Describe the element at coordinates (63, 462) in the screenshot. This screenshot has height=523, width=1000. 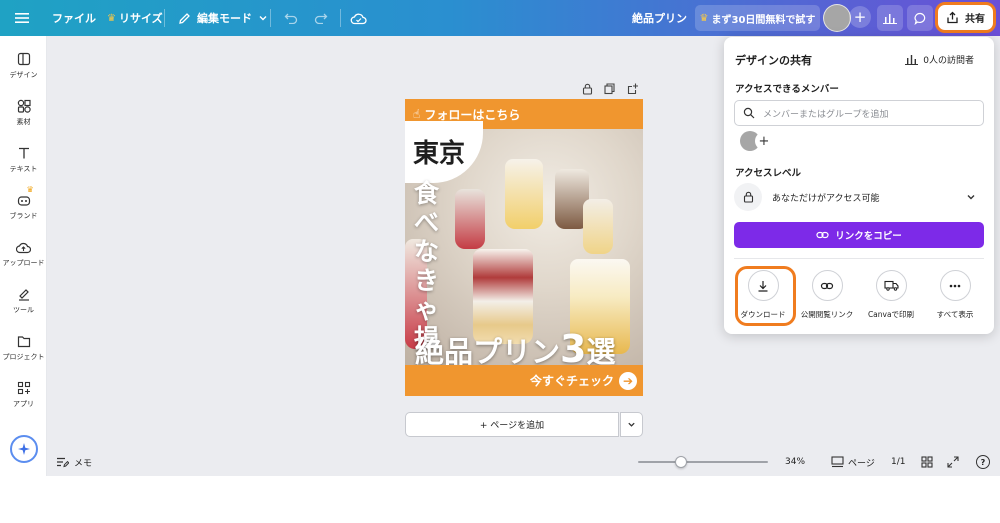
I see `notes-icon` at that location.